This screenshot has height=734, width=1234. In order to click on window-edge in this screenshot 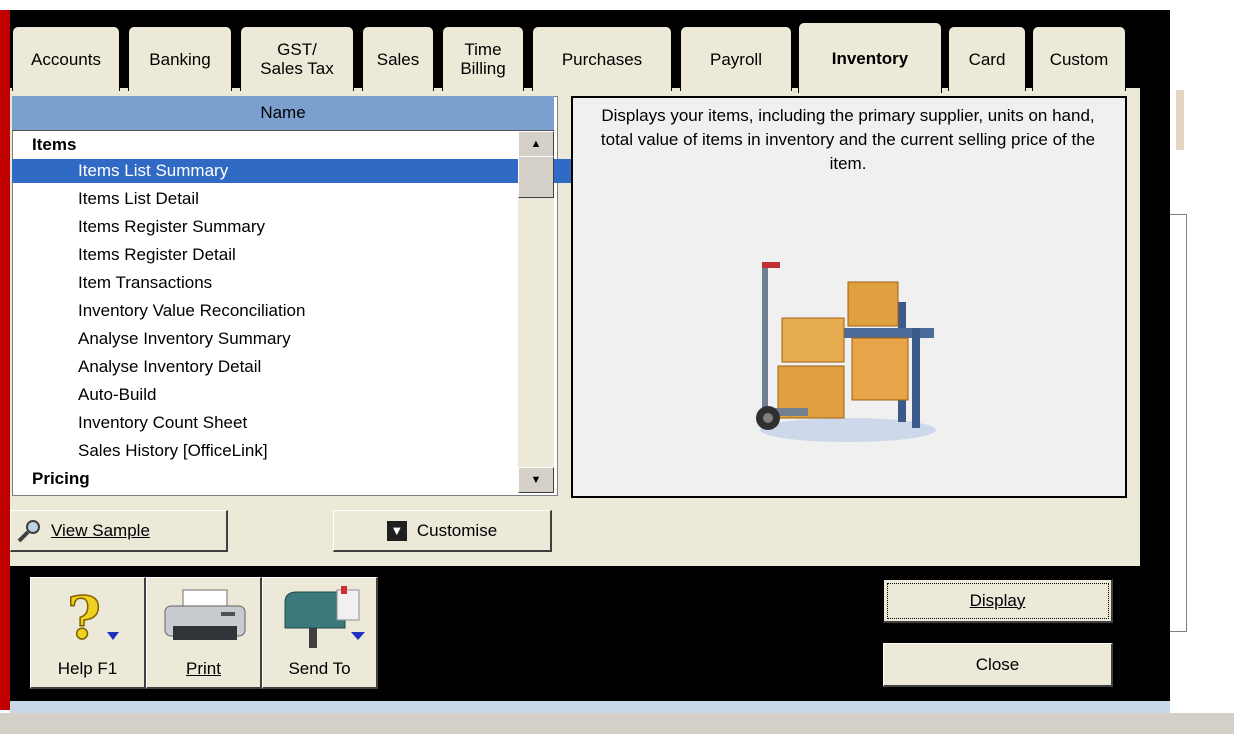, I will do `click(5, 360)`.